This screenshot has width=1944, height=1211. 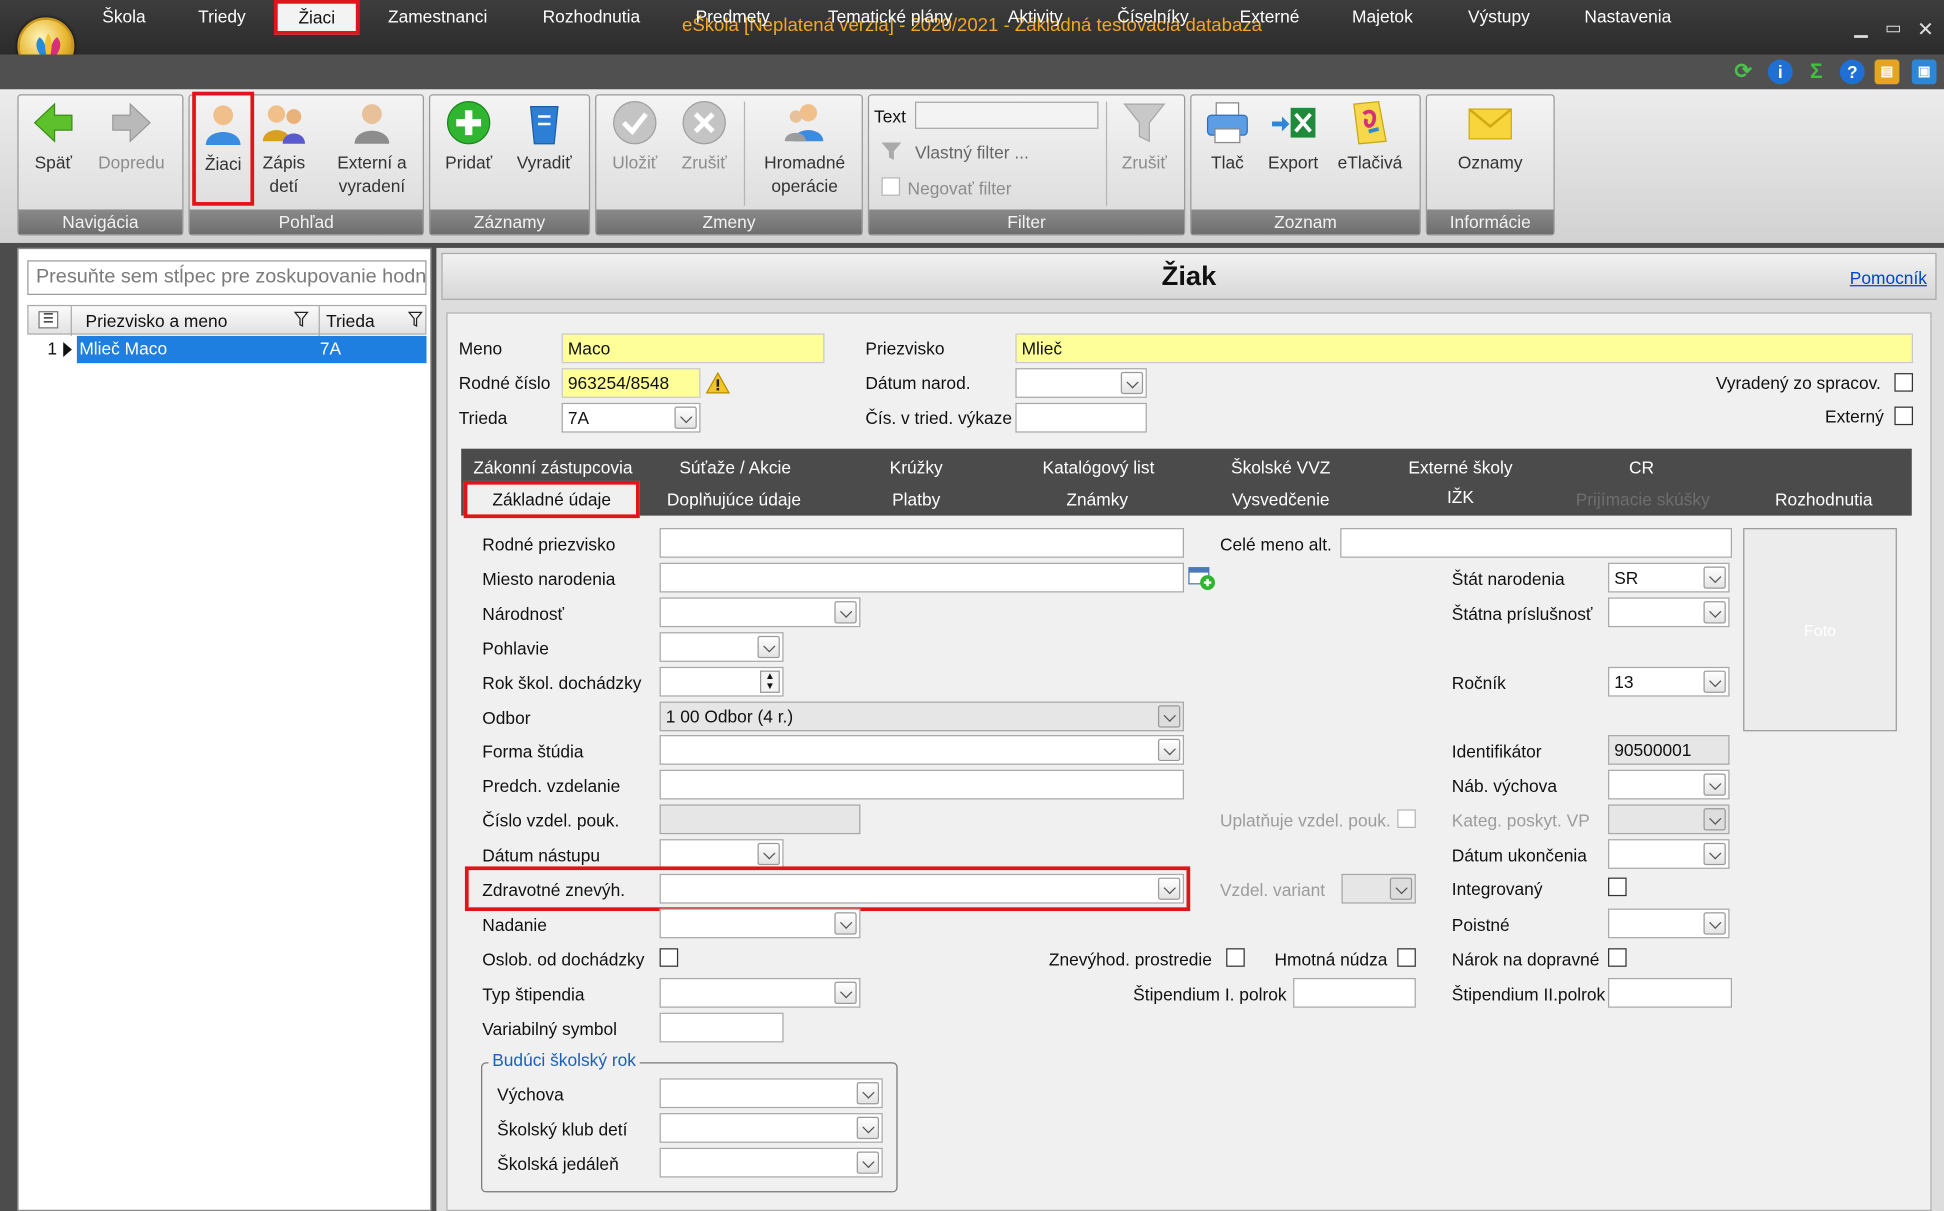 I want to click on vzdel-variant-select, so click(x=1378, y=888).